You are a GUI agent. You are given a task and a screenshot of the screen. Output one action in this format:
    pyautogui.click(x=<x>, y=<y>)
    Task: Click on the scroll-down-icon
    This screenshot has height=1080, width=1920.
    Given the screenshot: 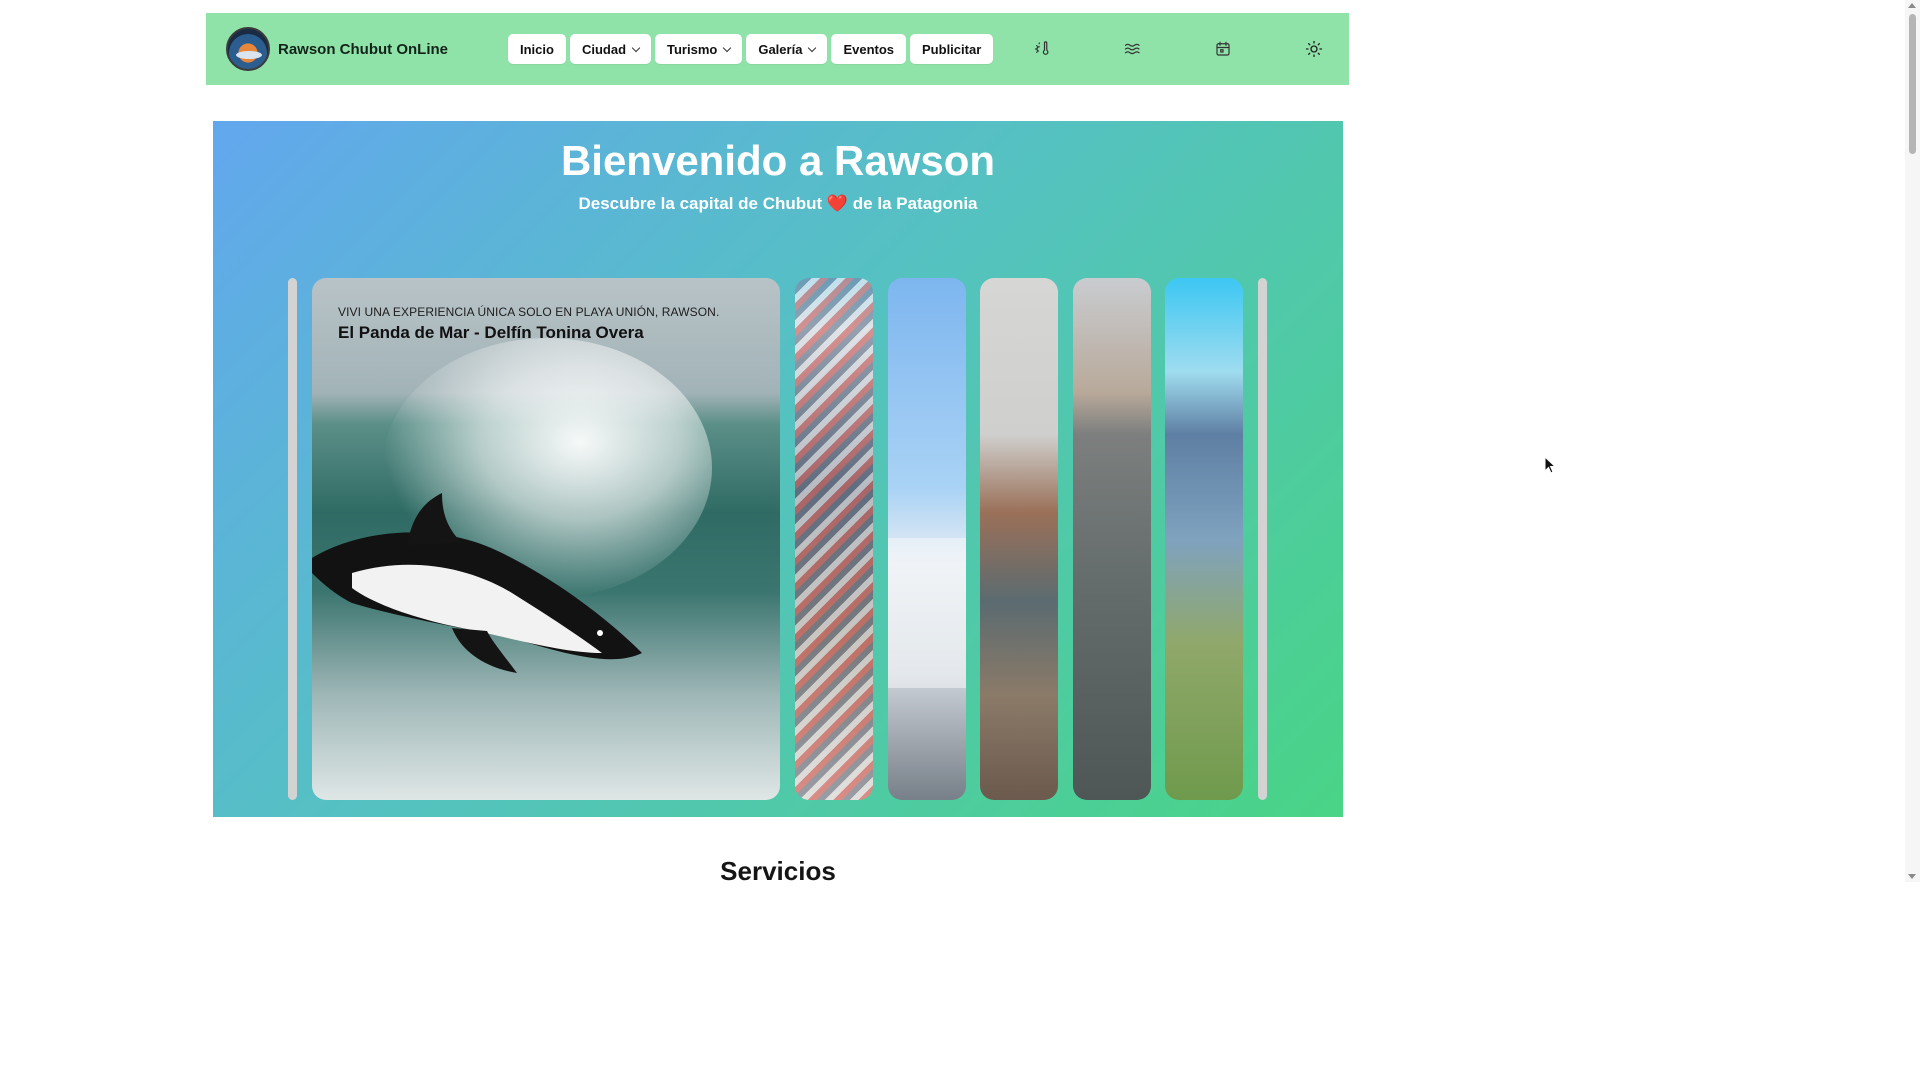 What is the action you would take?
    pyautogui.click(x=1912, y=876)
    